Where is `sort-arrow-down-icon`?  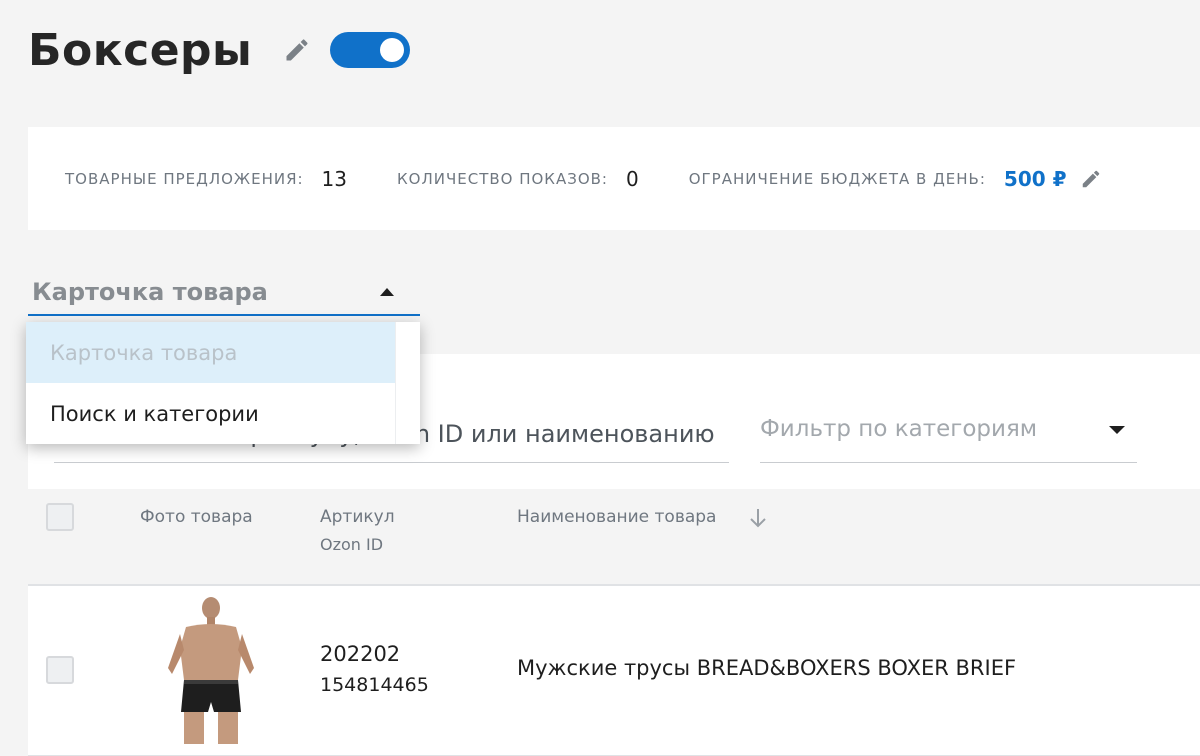 sort-arrow-down-icon is located at coordinates (758, 518).